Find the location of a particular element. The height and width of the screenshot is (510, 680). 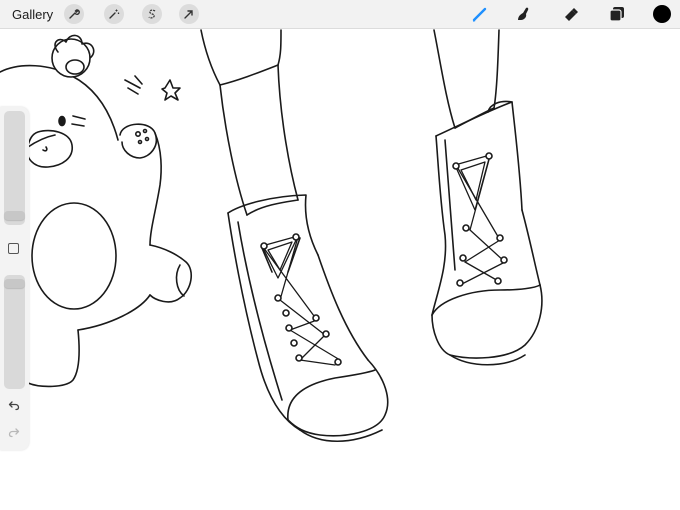

brush-size-slider-thumb is located at coordinates (14, 215).